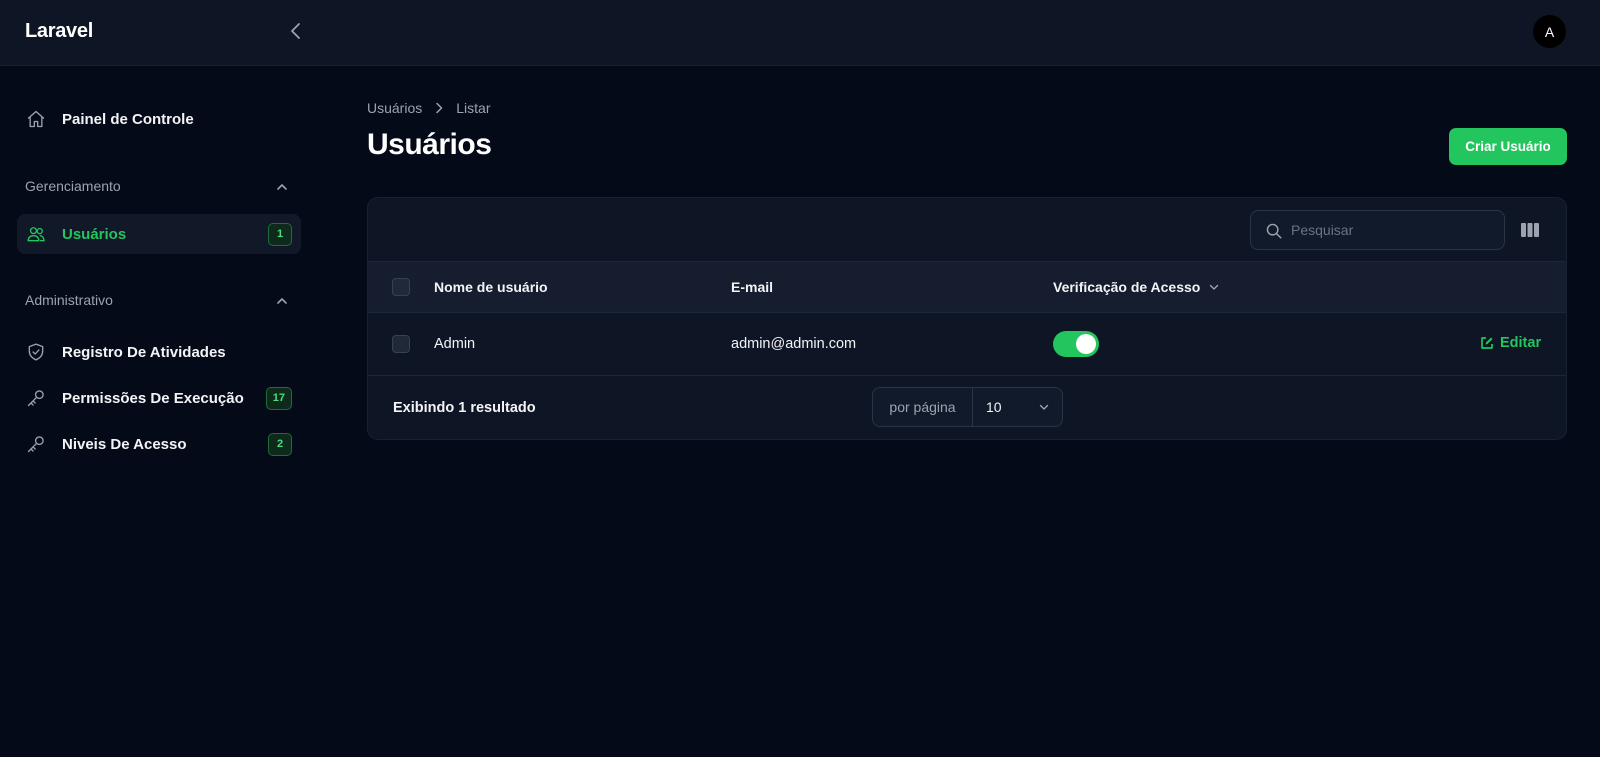 Image resolution: width=1600 pixels, height=757 pixels. What do you see at coordinates (794, 344) in the screenshot?
I see `cell-email: admin@admin.com` at bounding box center [794, 344].